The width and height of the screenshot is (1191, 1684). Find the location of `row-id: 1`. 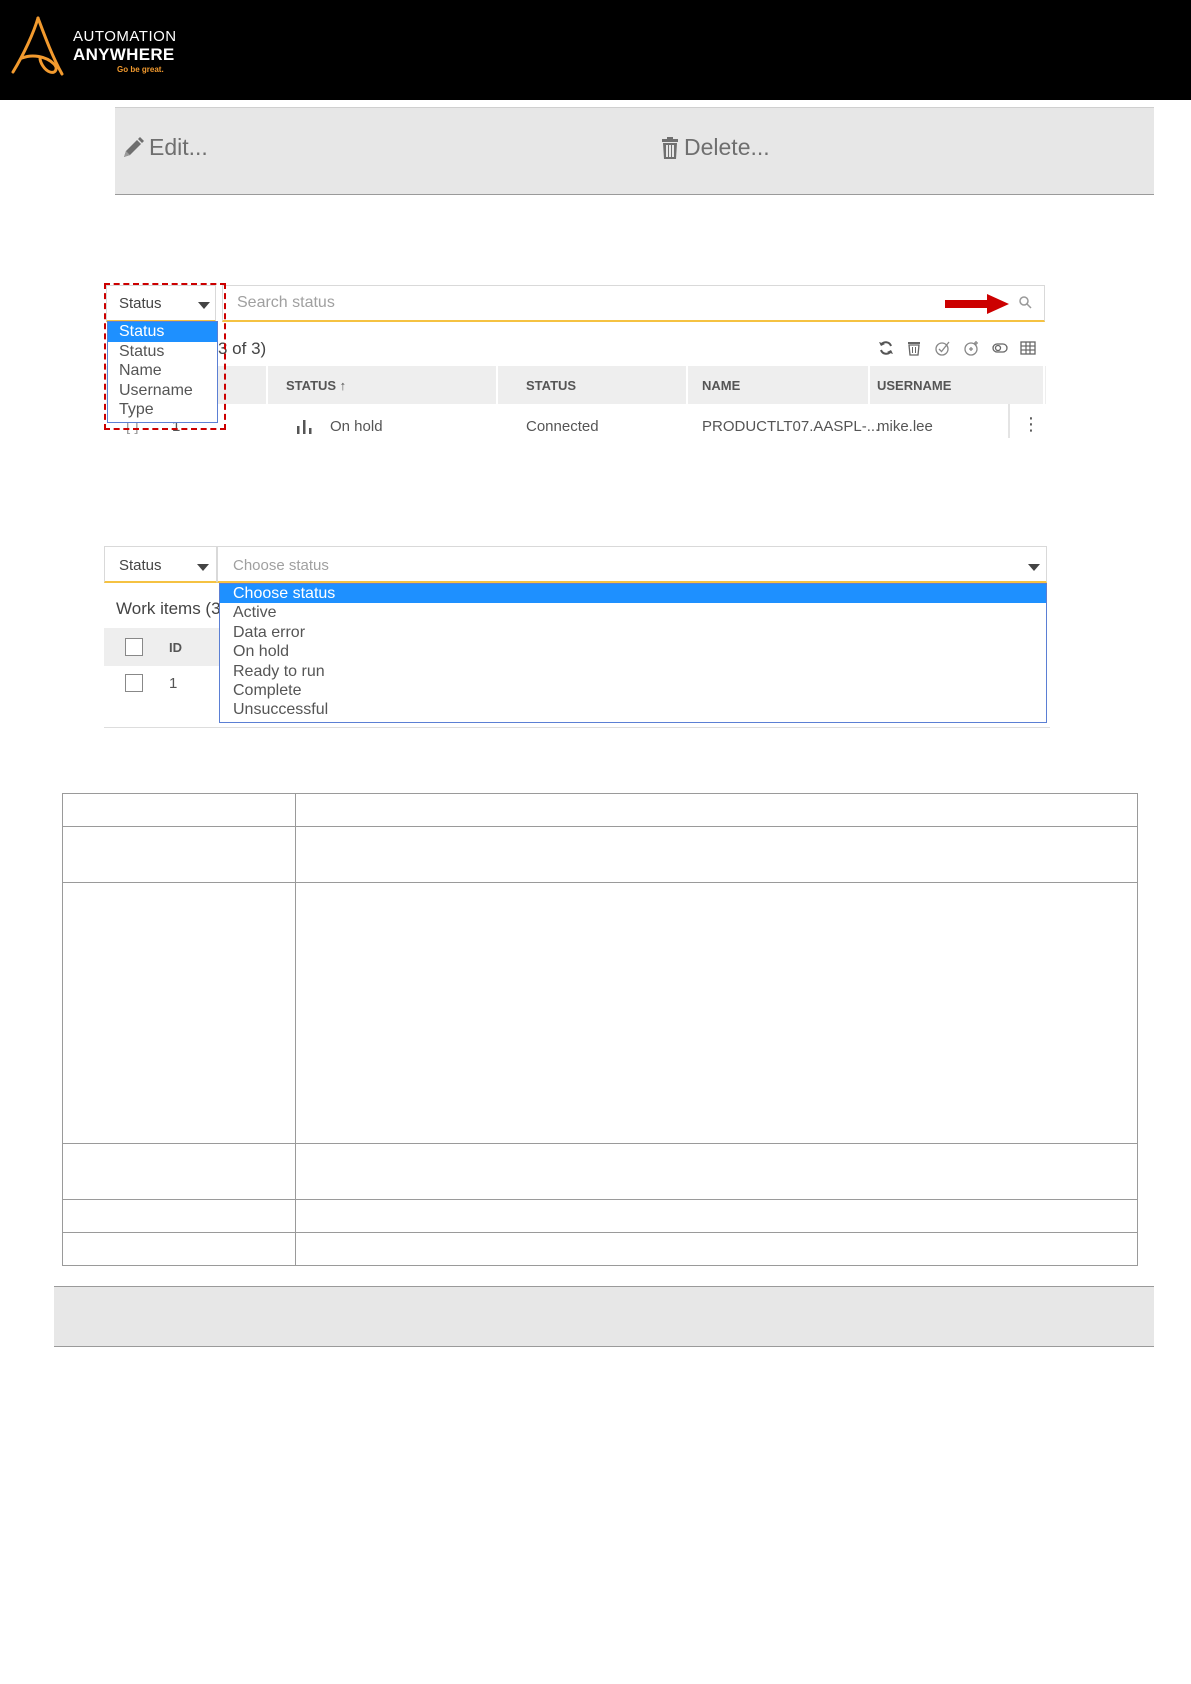

row-id: 1 is located at coordinates (173, 683).